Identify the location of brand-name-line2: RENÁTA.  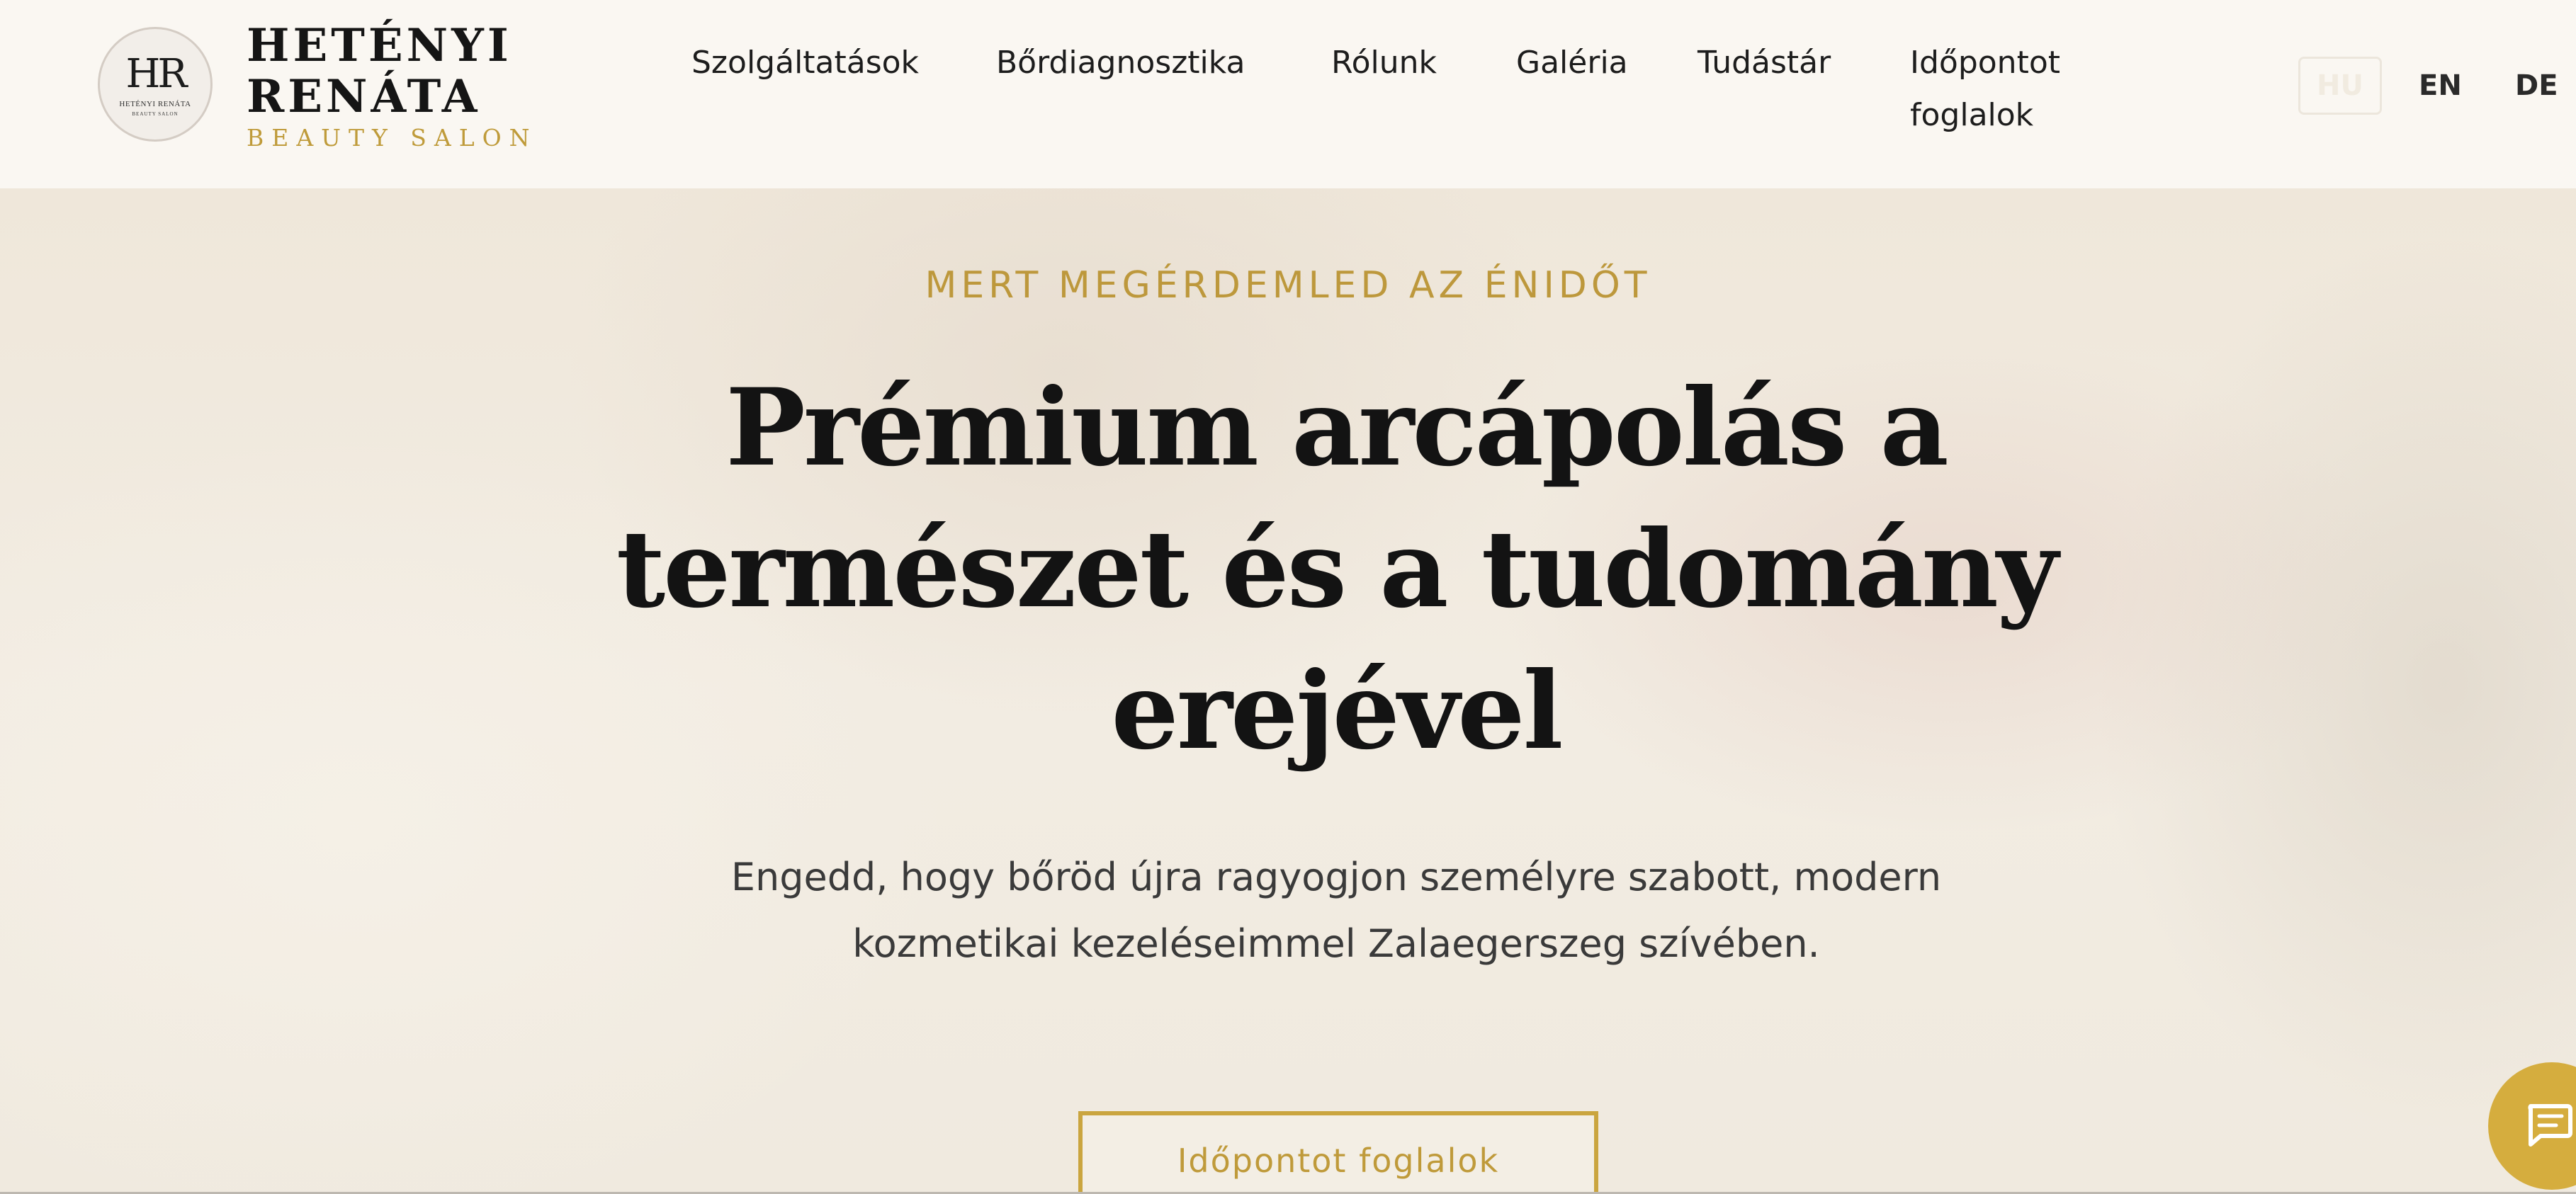
(363, 97).